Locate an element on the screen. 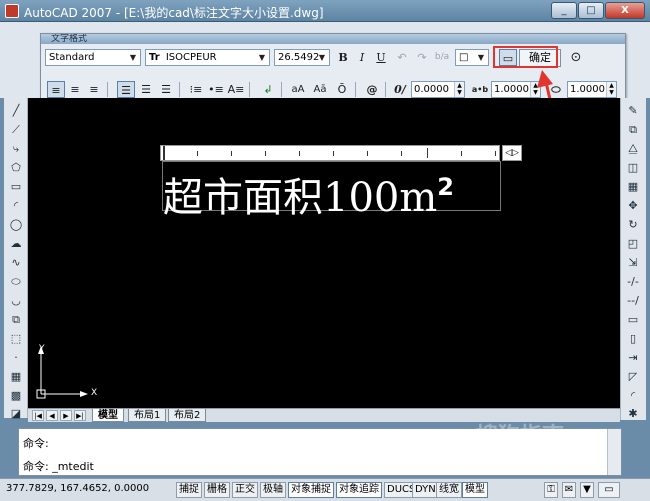 Image resolution: width=650 pixels, height=501 pixels. gradient-icon: ▩ is located at coordinates (16, 396).